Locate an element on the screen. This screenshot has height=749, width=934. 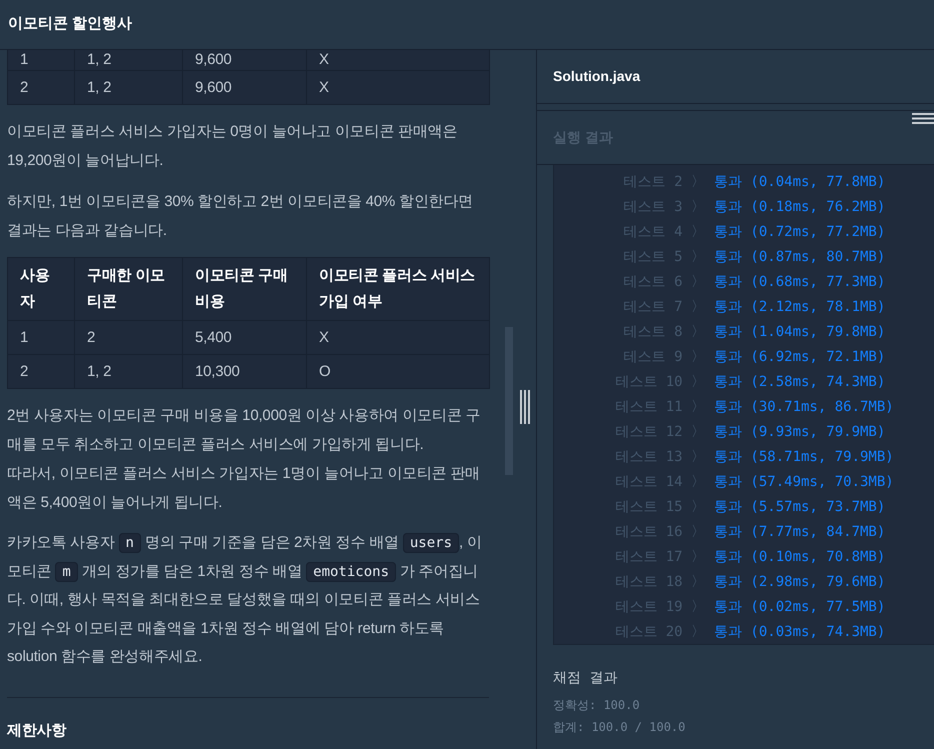
paragraph-text: 이모티콘 플러스 서비스 가입자는 0명이 늘어나고 이모티콘 판매액은 19,200원이 늘어납니다. is located at coordinates (232, 146).